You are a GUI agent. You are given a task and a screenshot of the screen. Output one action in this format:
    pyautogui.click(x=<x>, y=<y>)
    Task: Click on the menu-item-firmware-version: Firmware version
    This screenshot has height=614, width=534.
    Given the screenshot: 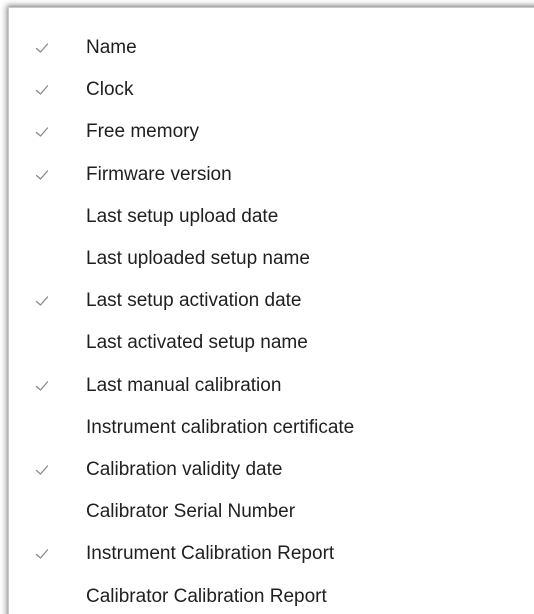 What is the action you would take?
    pyautogui.click(x=271, y=175)
    